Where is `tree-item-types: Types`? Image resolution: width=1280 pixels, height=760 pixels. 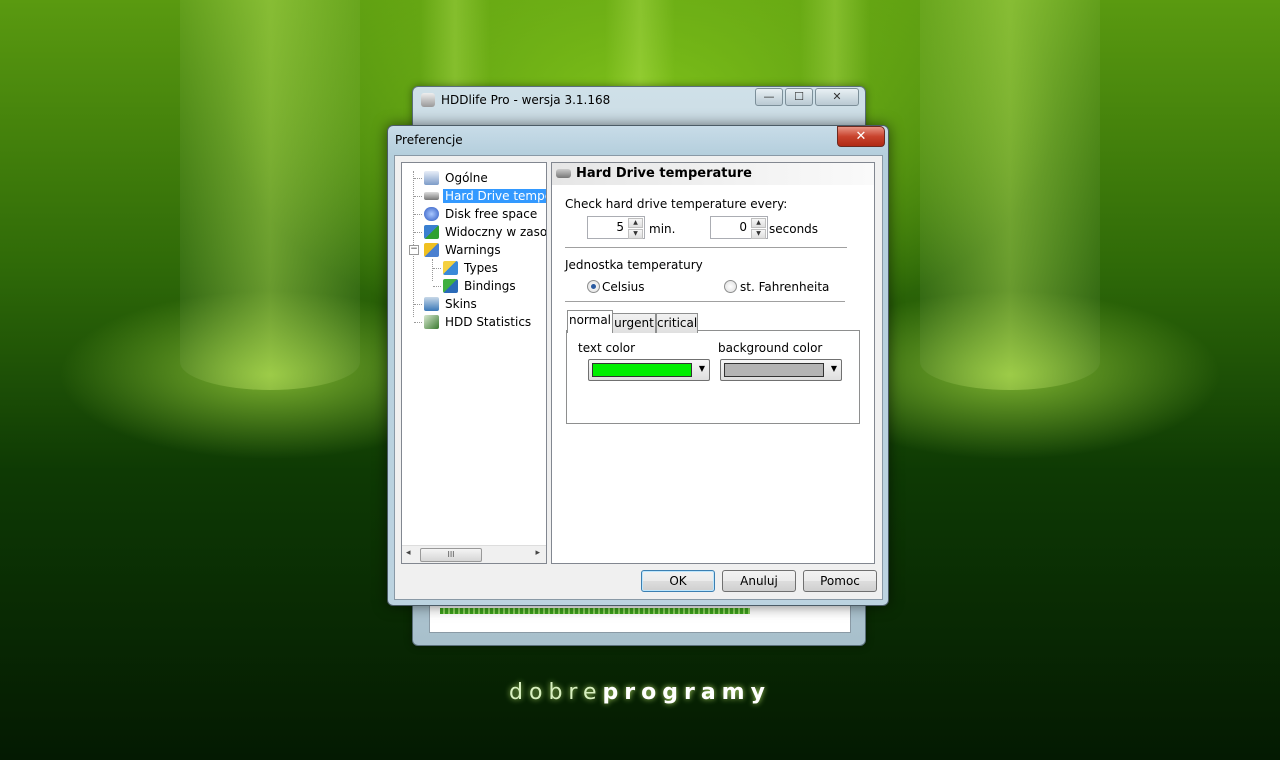 tree-item-types: Types is located at coordinates (471, 268).